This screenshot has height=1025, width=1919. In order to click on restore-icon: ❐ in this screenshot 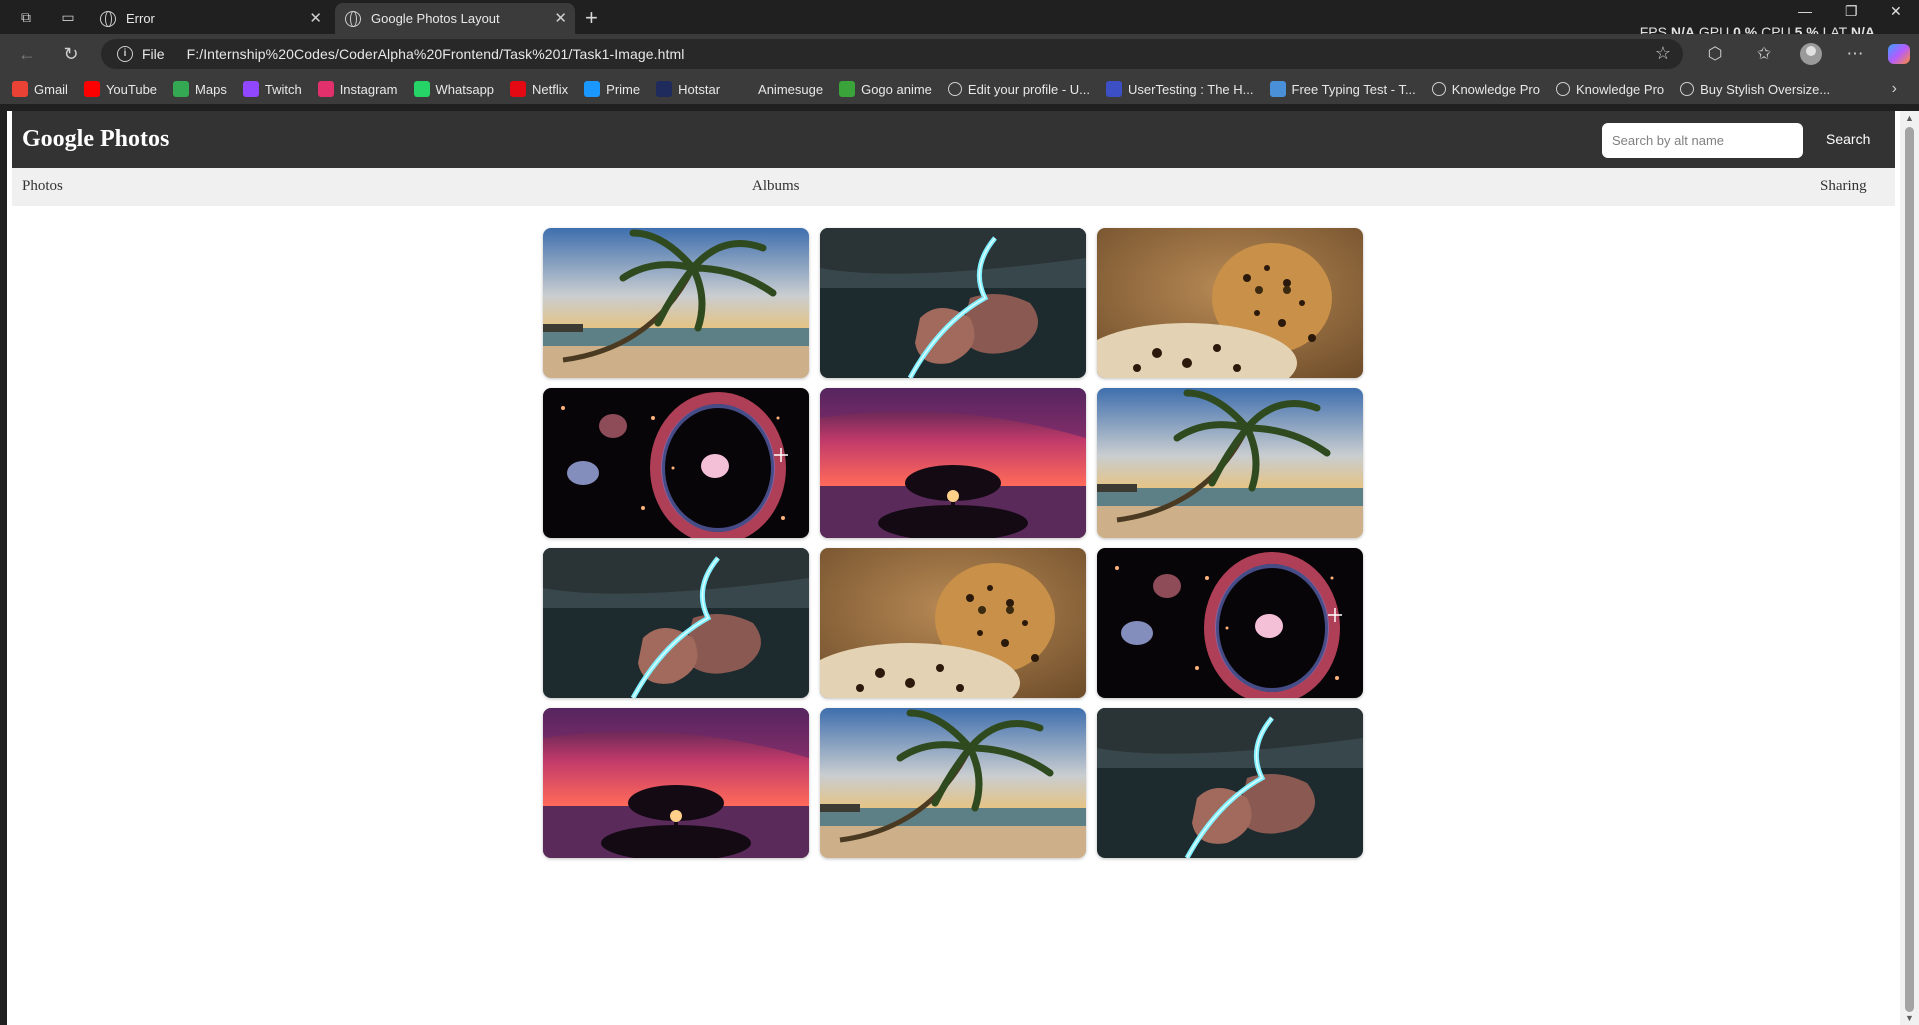, I will do `click(1851, 11)`.